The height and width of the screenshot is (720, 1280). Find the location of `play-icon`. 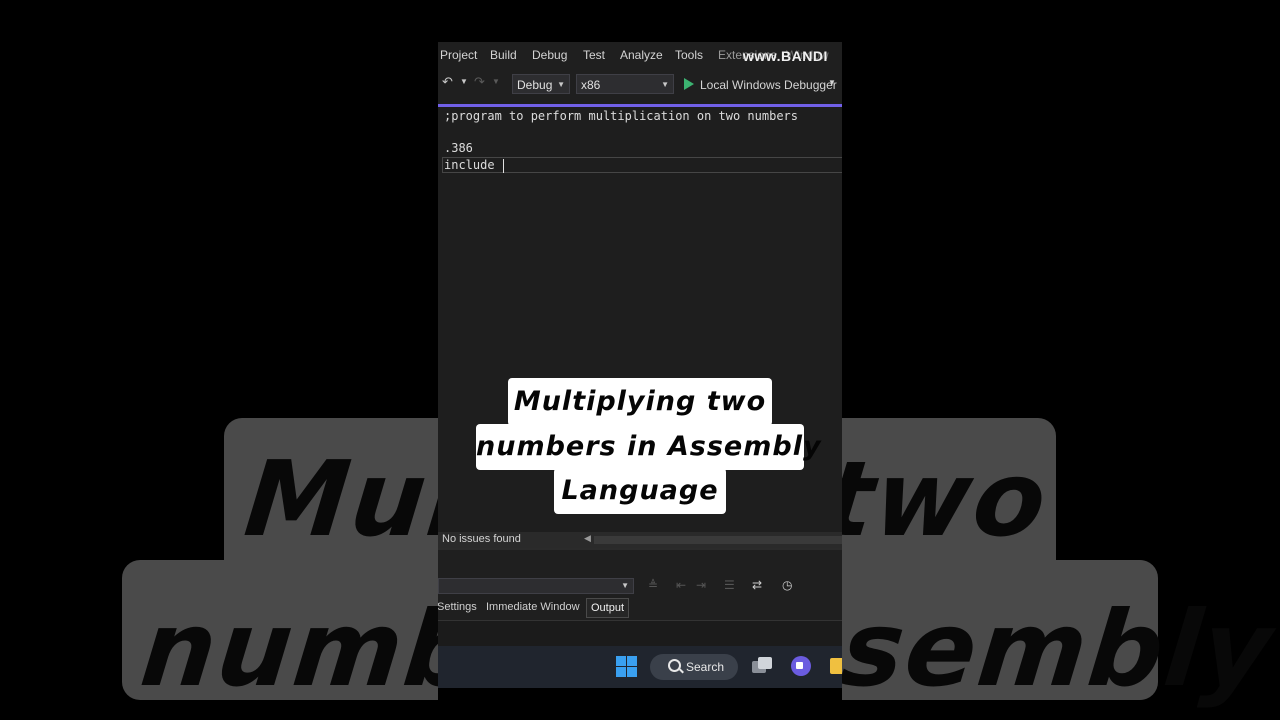

play-icon is located at coordinates (689, 84).